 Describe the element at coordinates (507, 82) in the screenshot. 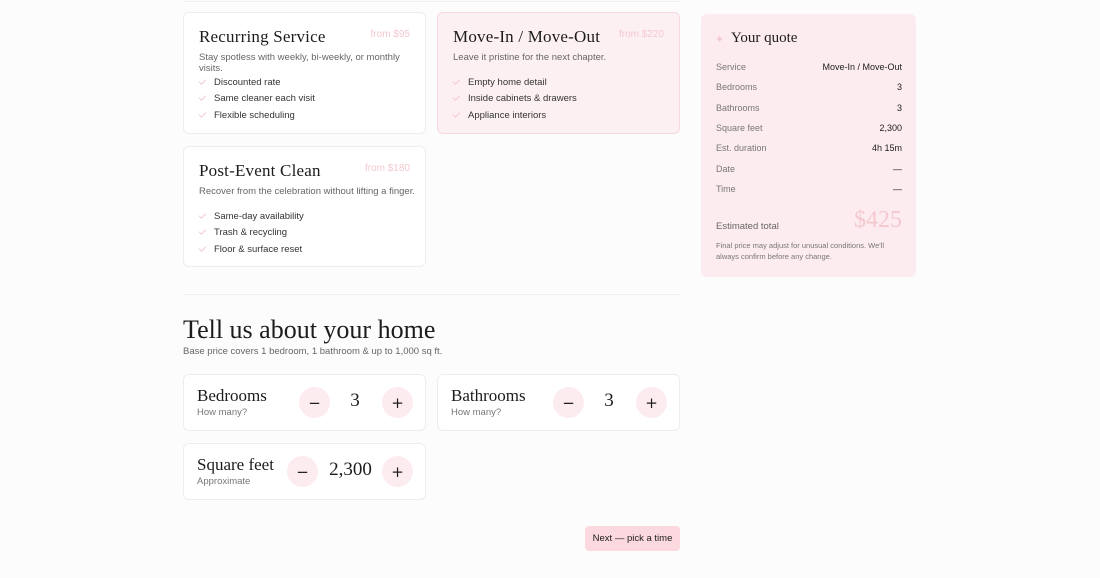

I see `feature-label: Empty home detail` at that location.